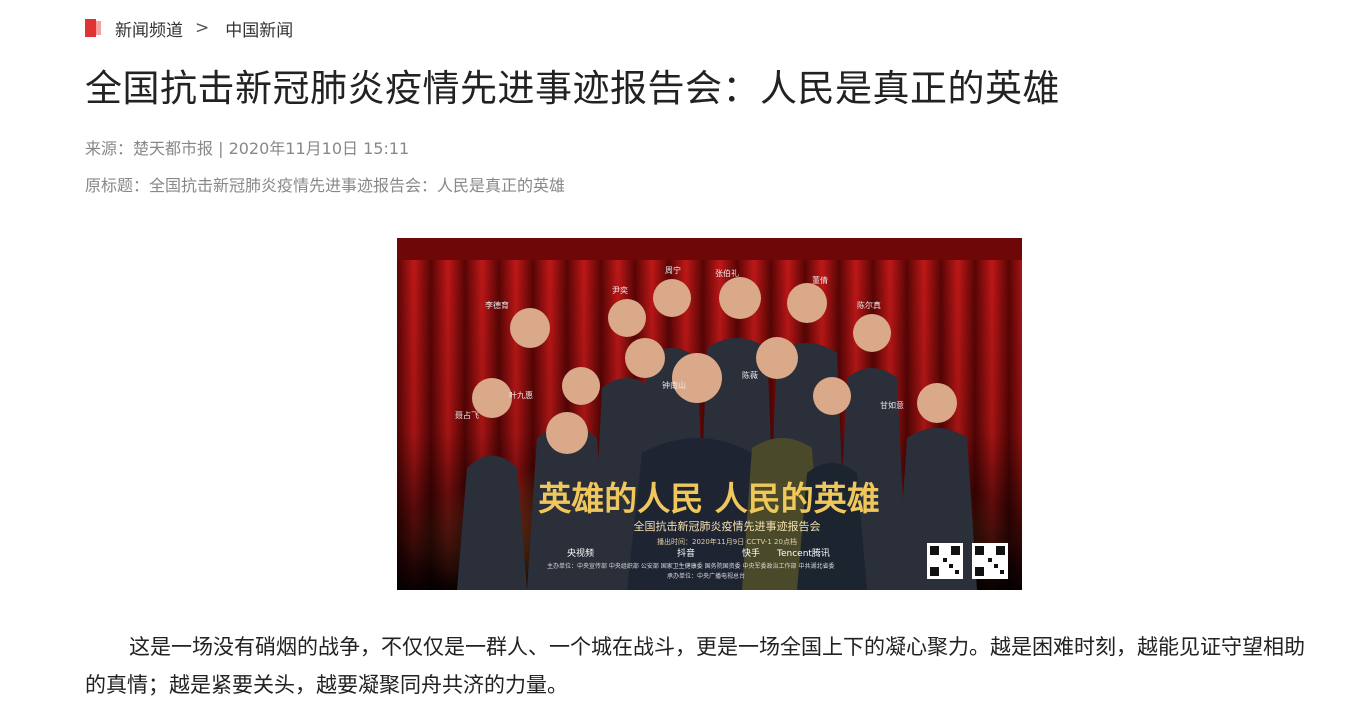  Describe the element at coordinates (751, 553) in the screenshot. I see `svg-text: 快手` at that location.